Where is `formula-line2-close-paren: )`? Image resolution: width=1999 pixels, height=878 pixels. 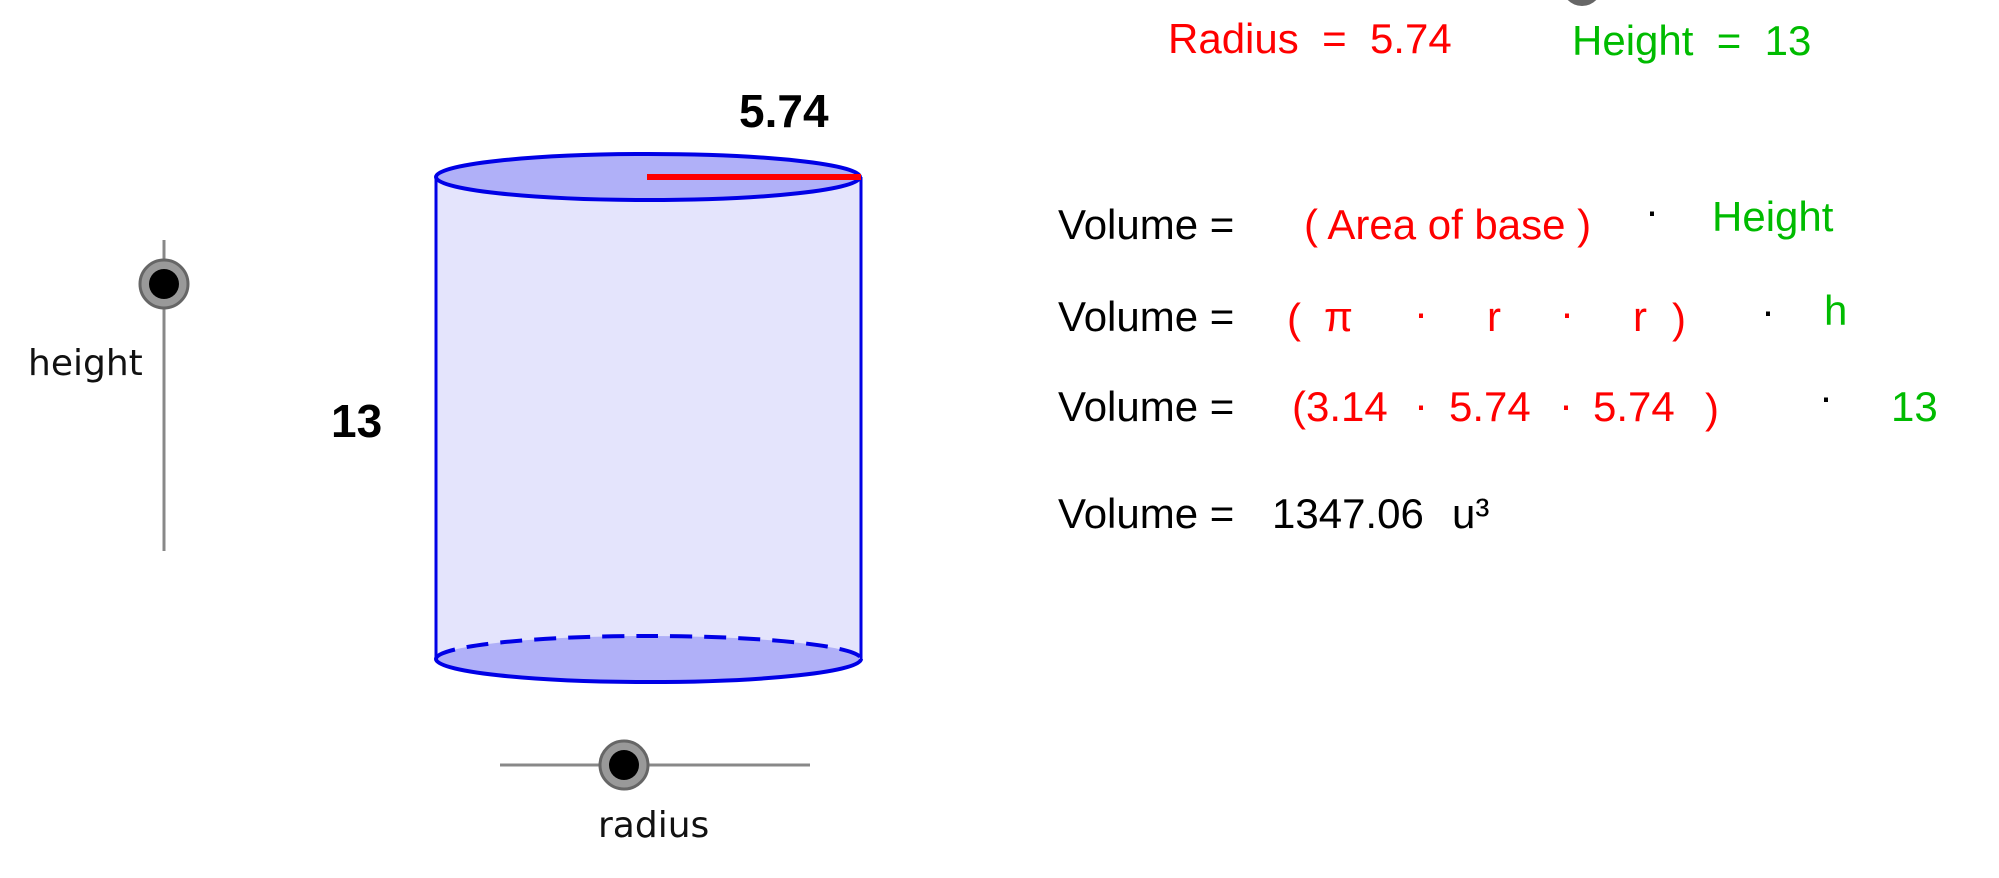
formula-line2-close-paren: ) is located at coordinates (1679, 318).